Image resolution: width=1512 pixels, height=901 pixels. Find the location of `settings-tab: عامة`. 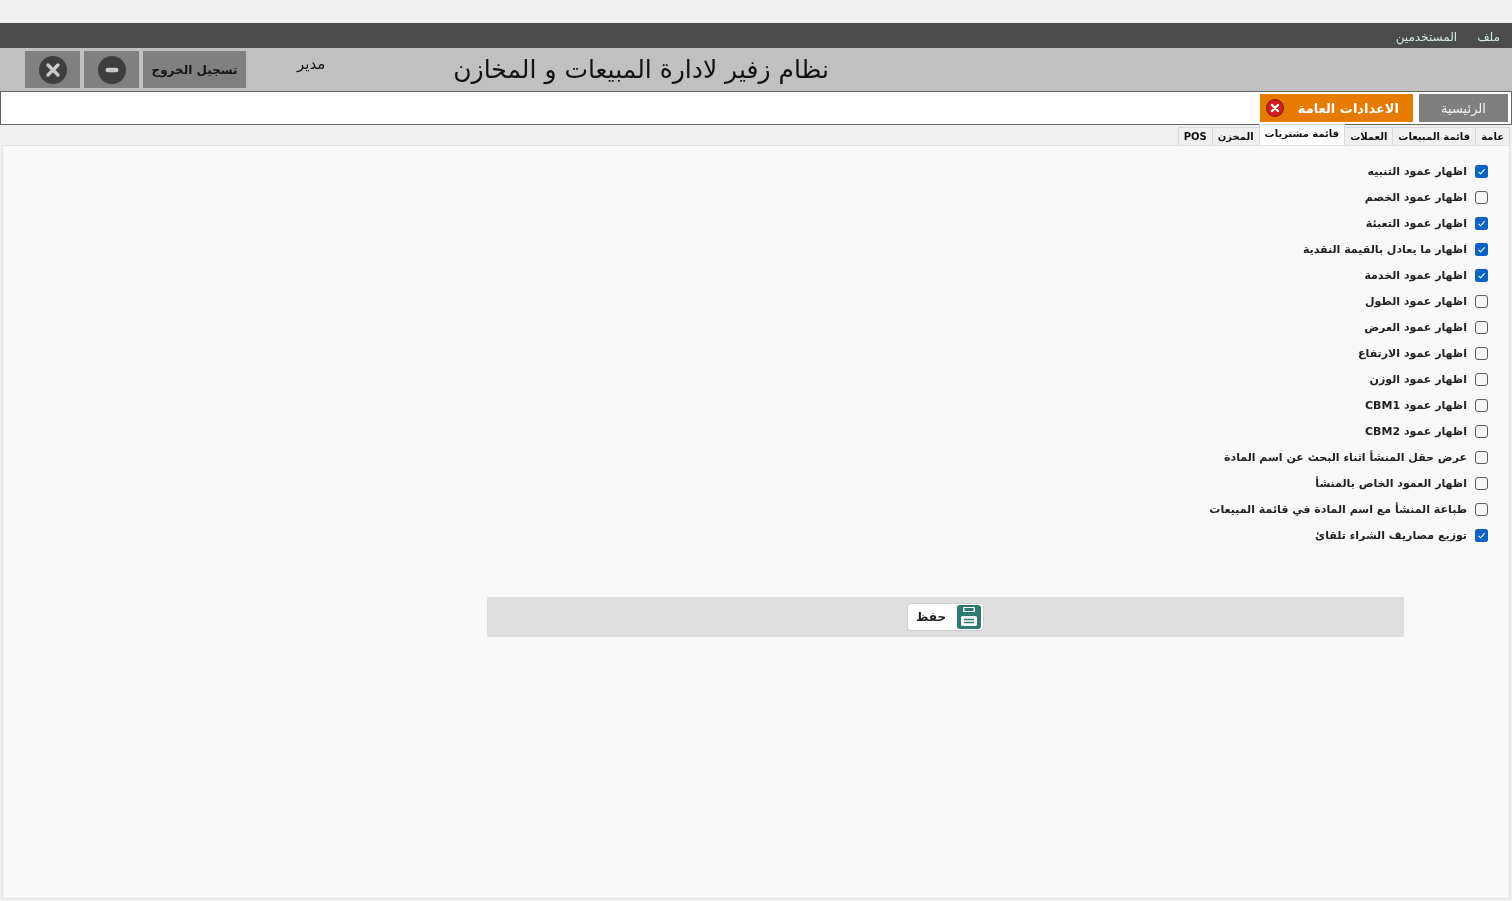

settings-tab: عامة is located at coordinates (1492, 136).